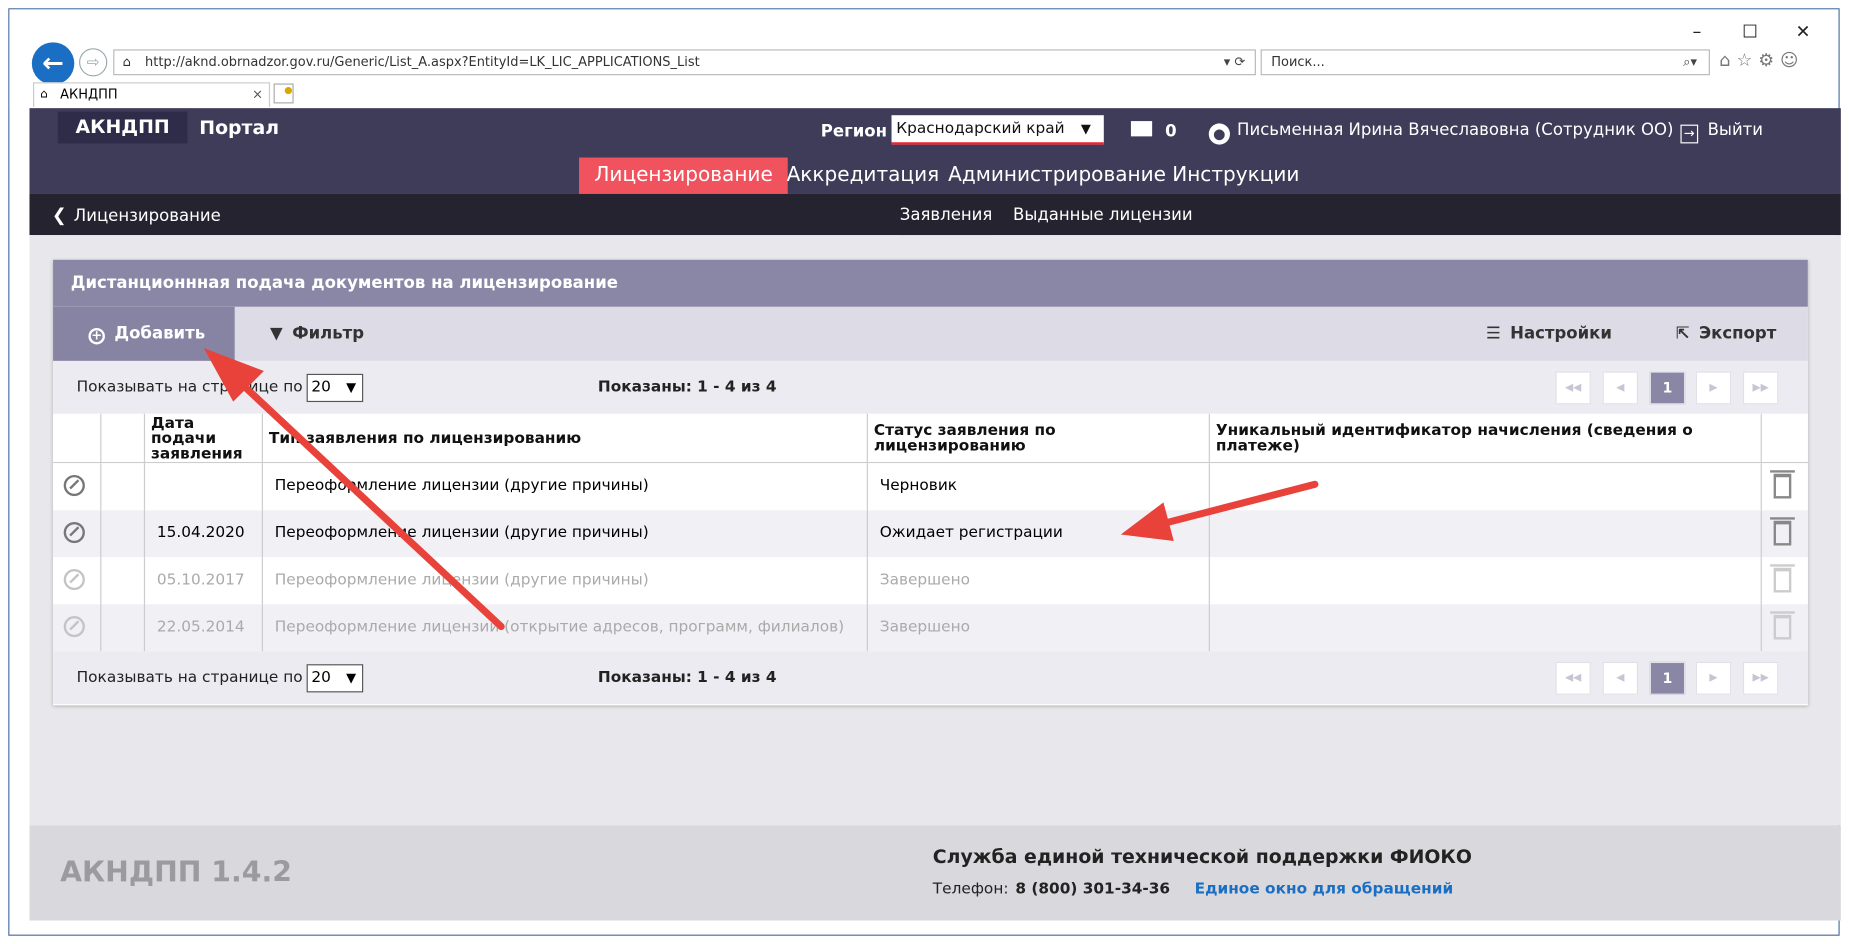 This screenshot has height=944, width=1849. What do you see at coordinates (283, 93) in the screenshot?
I see `new-tab-icon: ●` at bounding box center [283, 93].